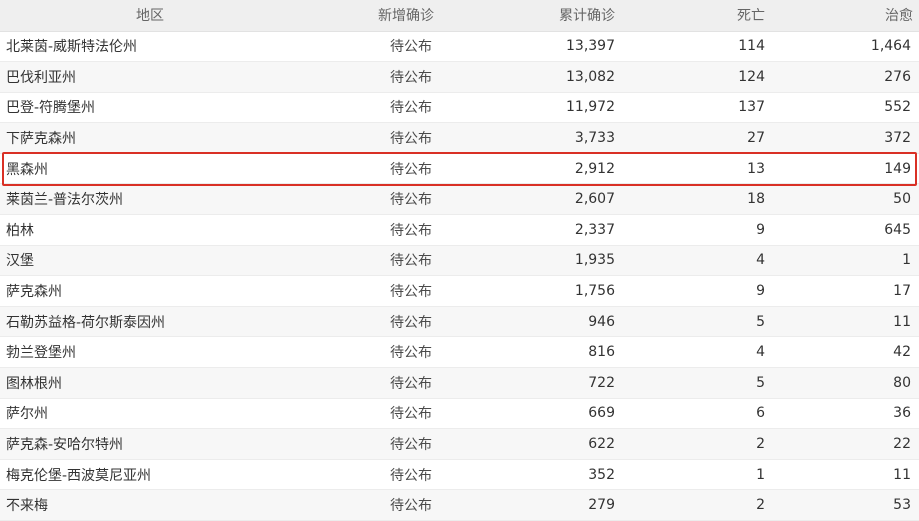 This screenshot has width=919, height=521. I want to click on deaths-cell: 18, so click(696, 199).